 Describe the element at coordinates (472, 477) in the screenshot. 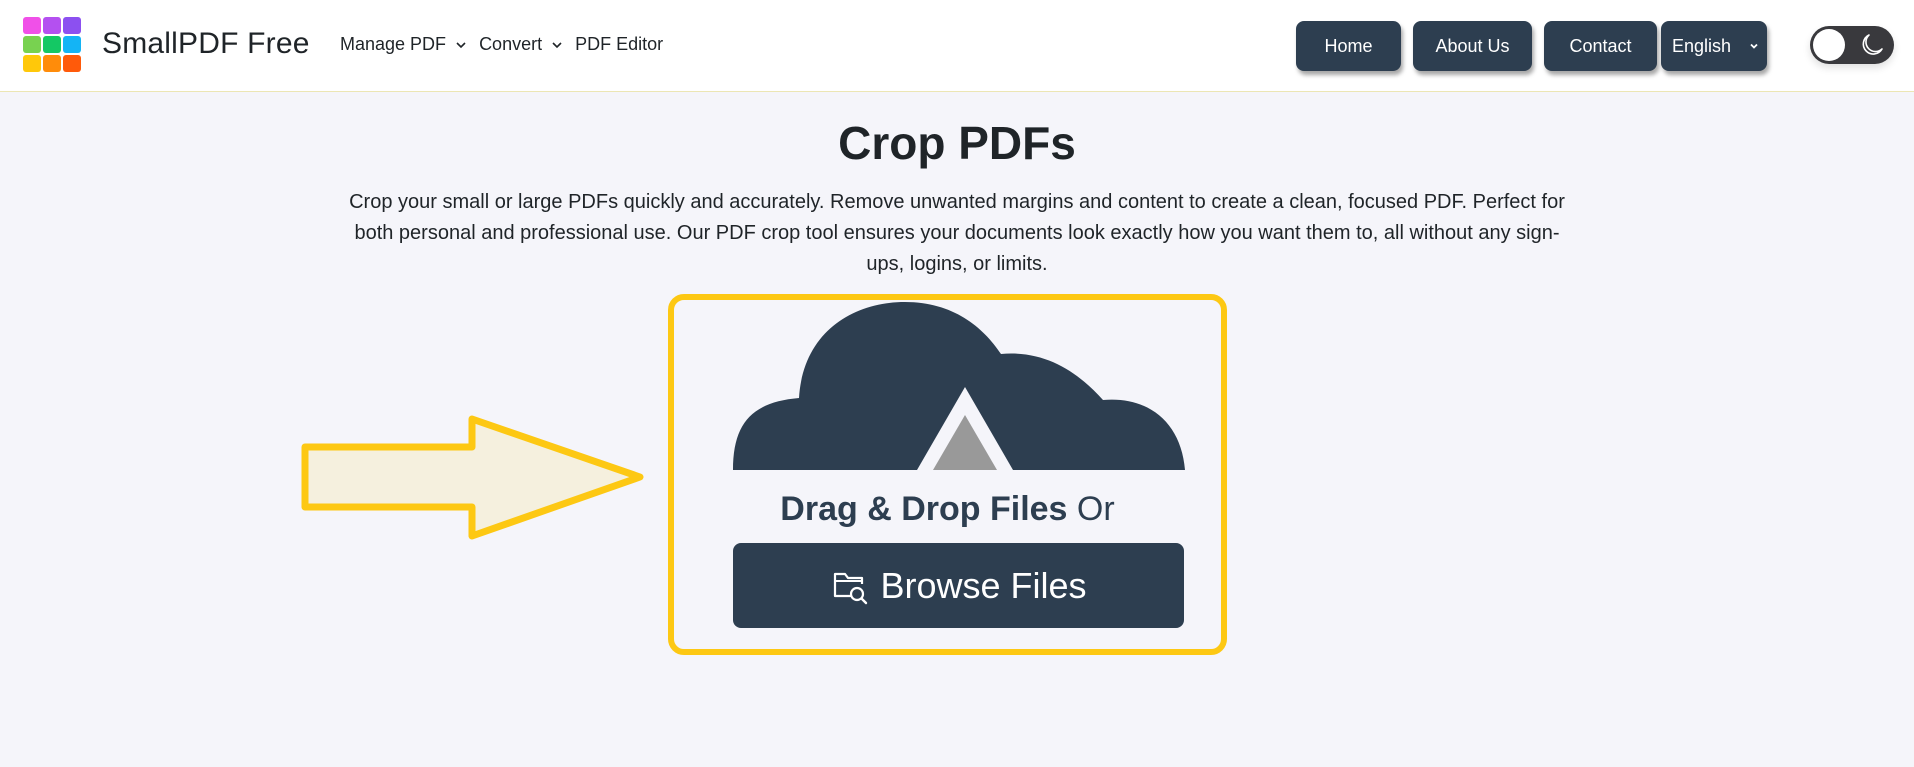

I see `arrow-right-icon` at that location.